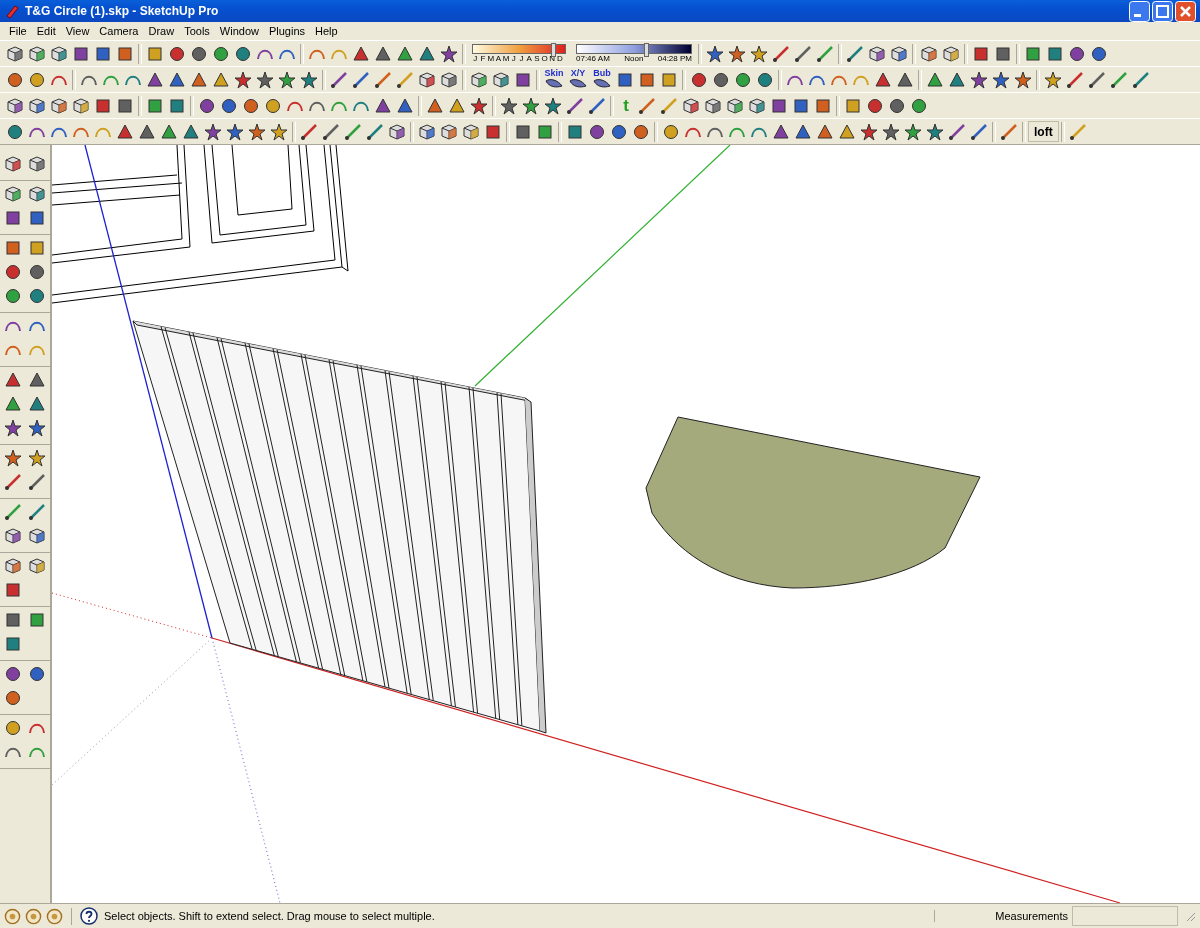  Describe the element at coordinates (326, 31) in the screenshot. I see `menu-item: Help` at that location.